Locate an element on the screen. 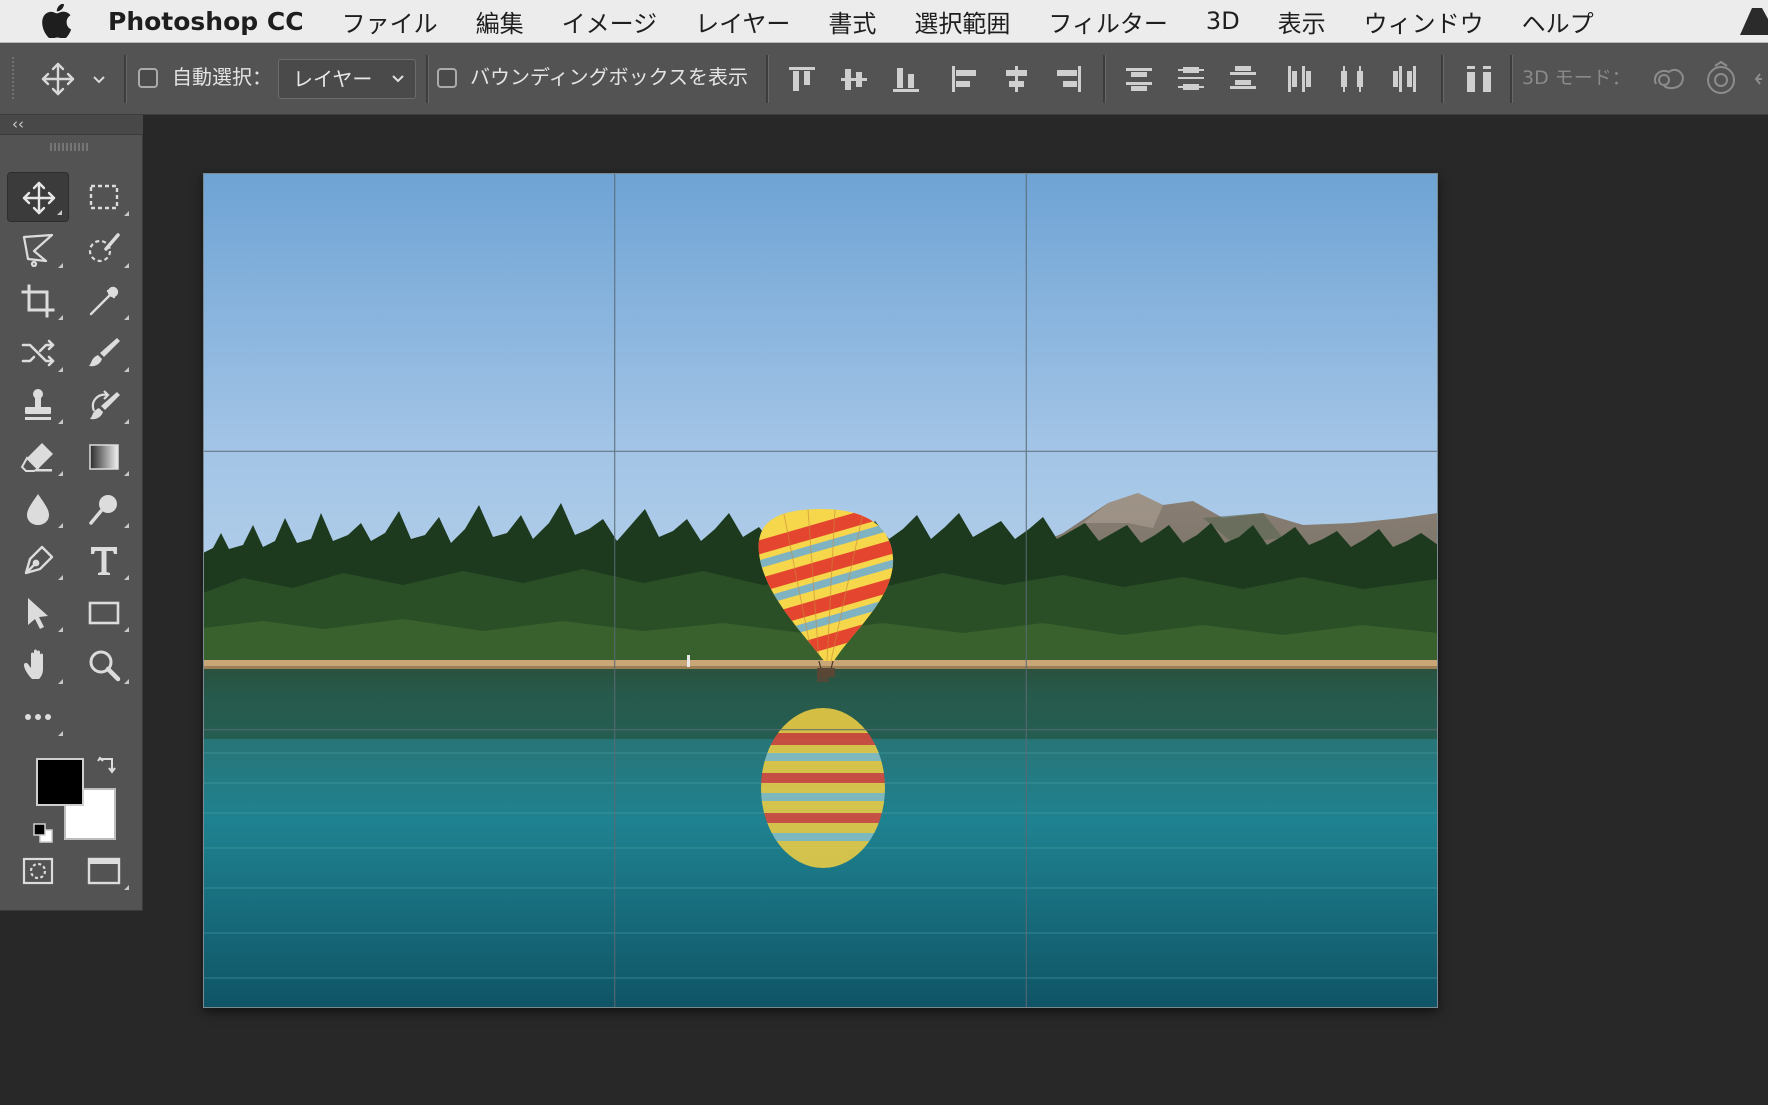  quick-selection-tool is located at coordinates (104, 249).